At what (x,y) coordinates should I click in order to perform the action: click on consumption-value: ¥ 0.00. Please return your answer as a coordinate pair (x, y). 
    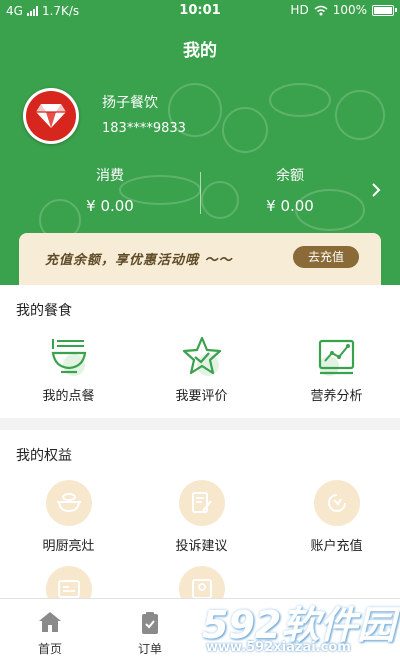
    Looking at the image, I should click on (110, 206).